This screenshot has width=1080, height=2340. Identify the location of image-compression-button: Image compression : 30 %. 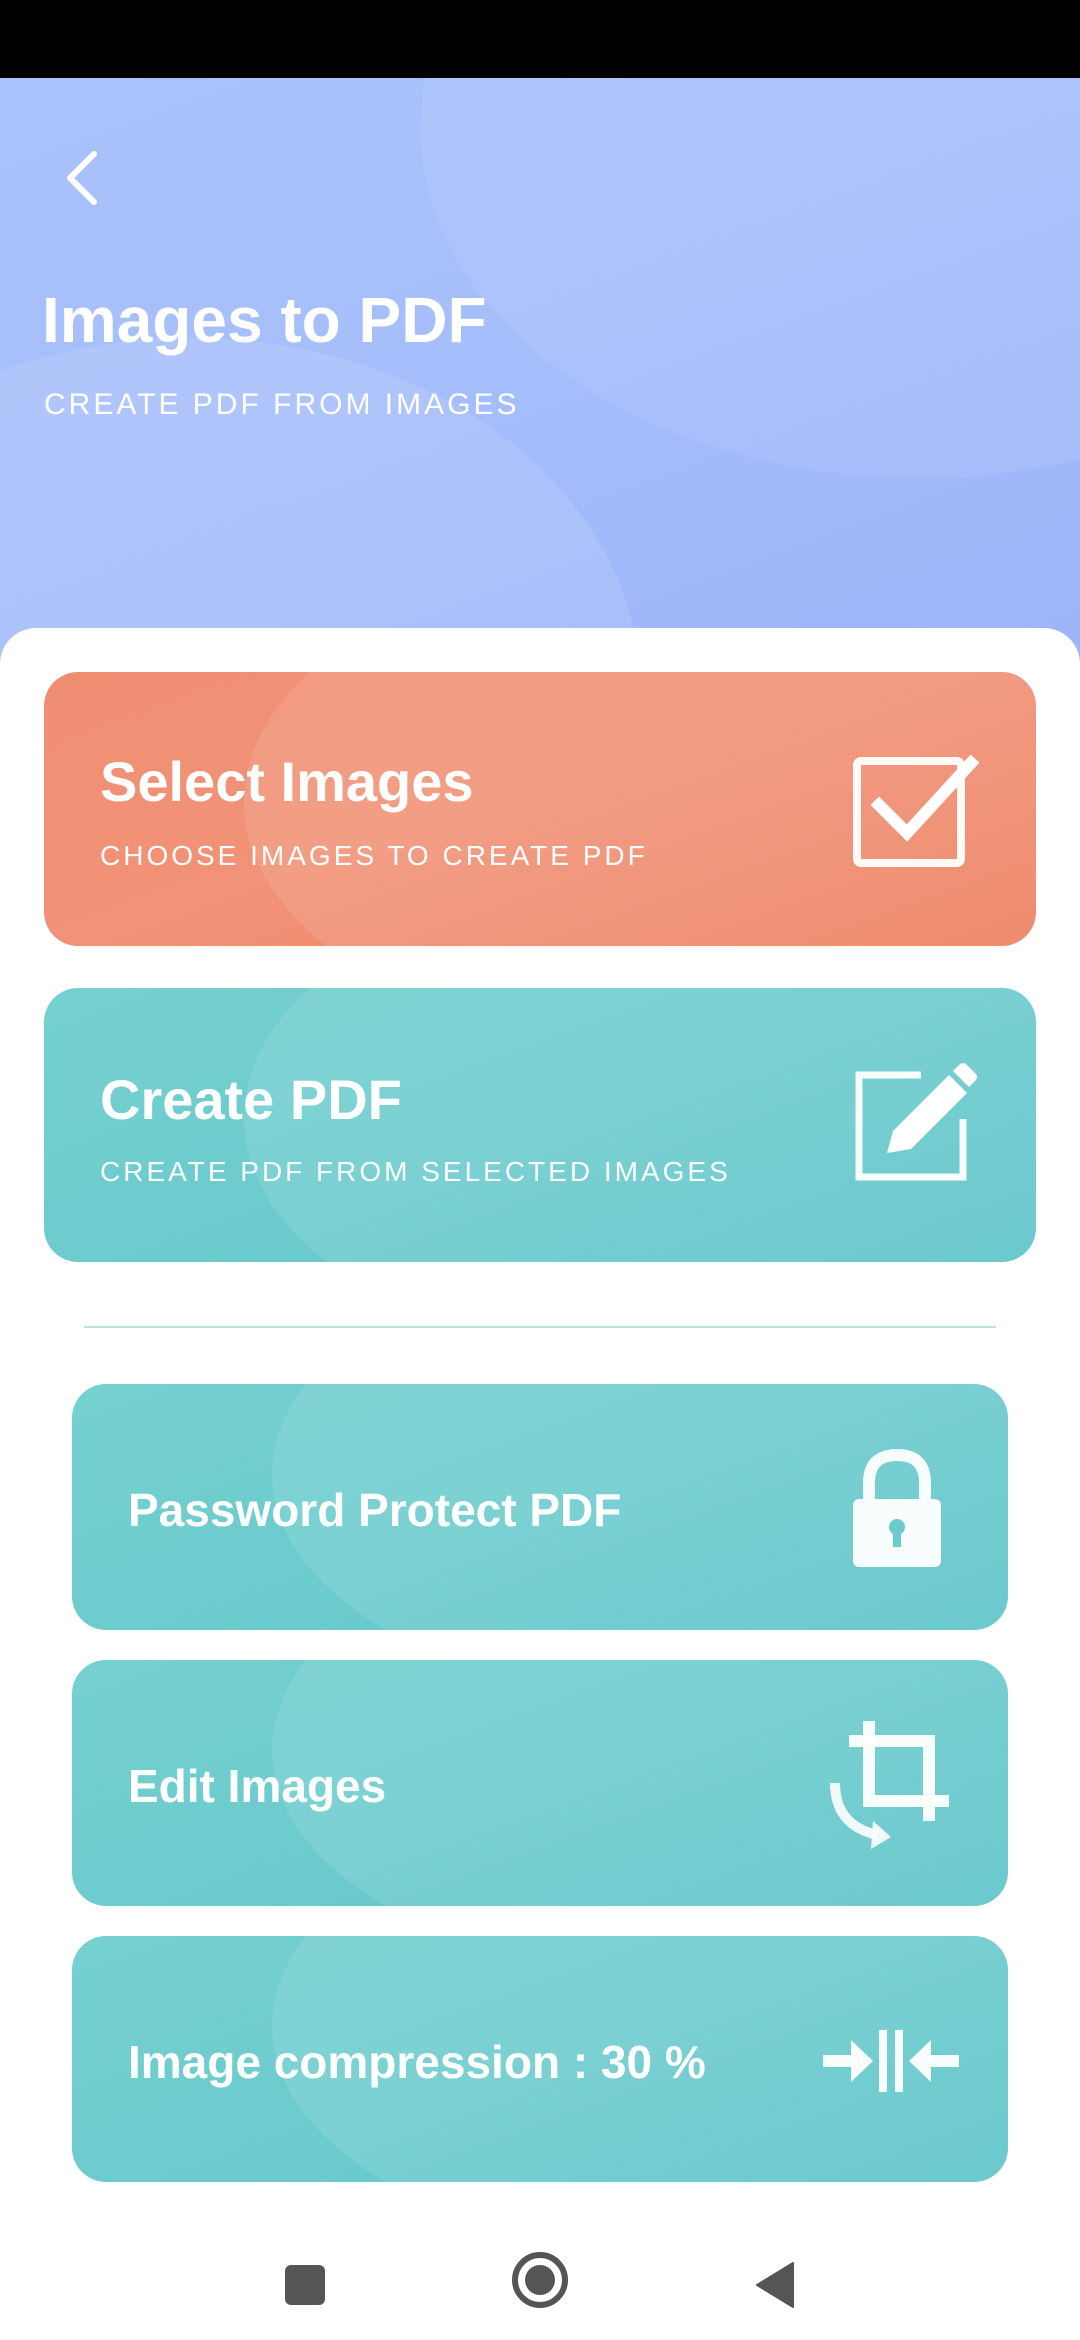
(540, 2059).